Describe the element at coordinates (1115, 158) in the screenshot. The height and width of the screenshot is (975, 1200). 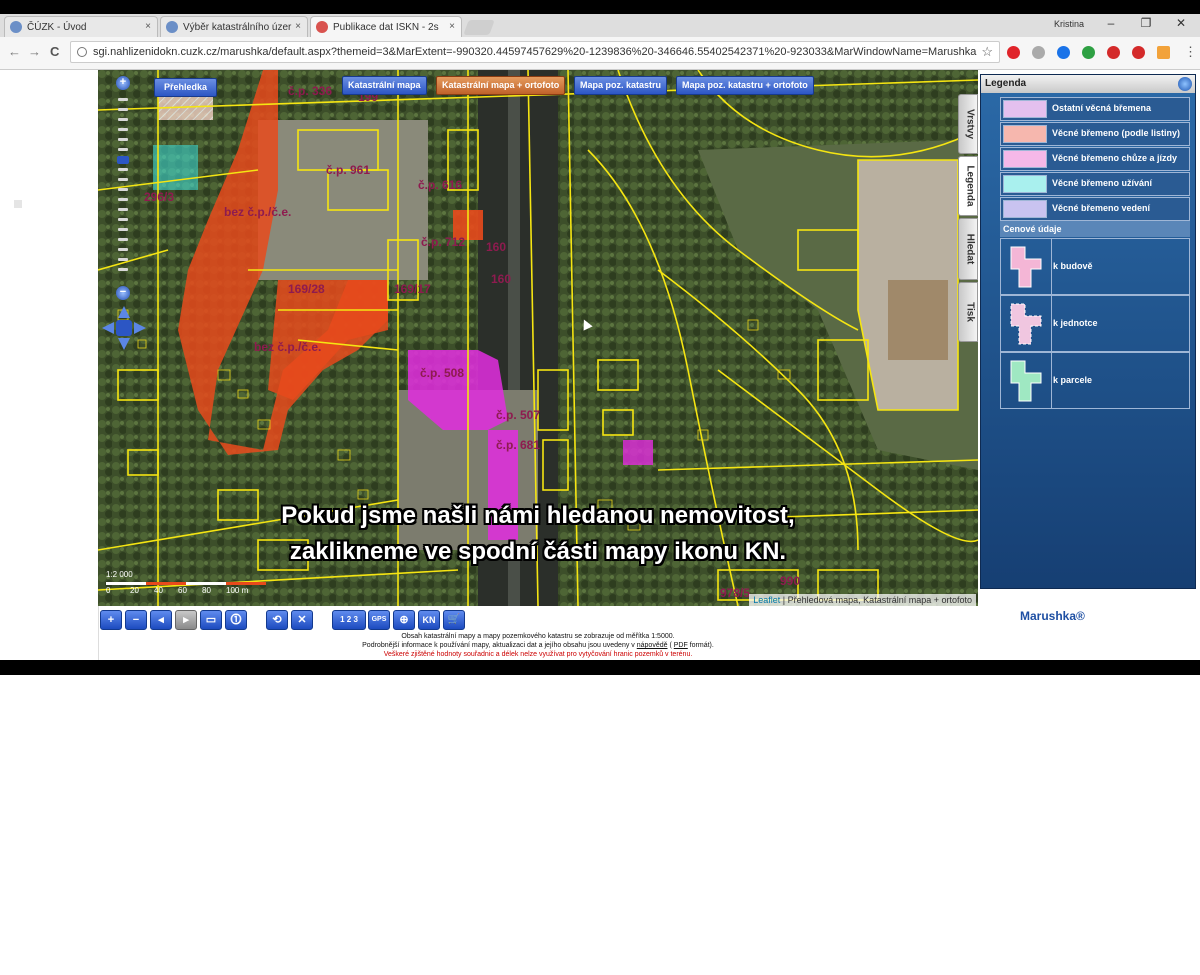
I see `legend-item-label: Věcné břemeno chůze a jízdy` at that location.